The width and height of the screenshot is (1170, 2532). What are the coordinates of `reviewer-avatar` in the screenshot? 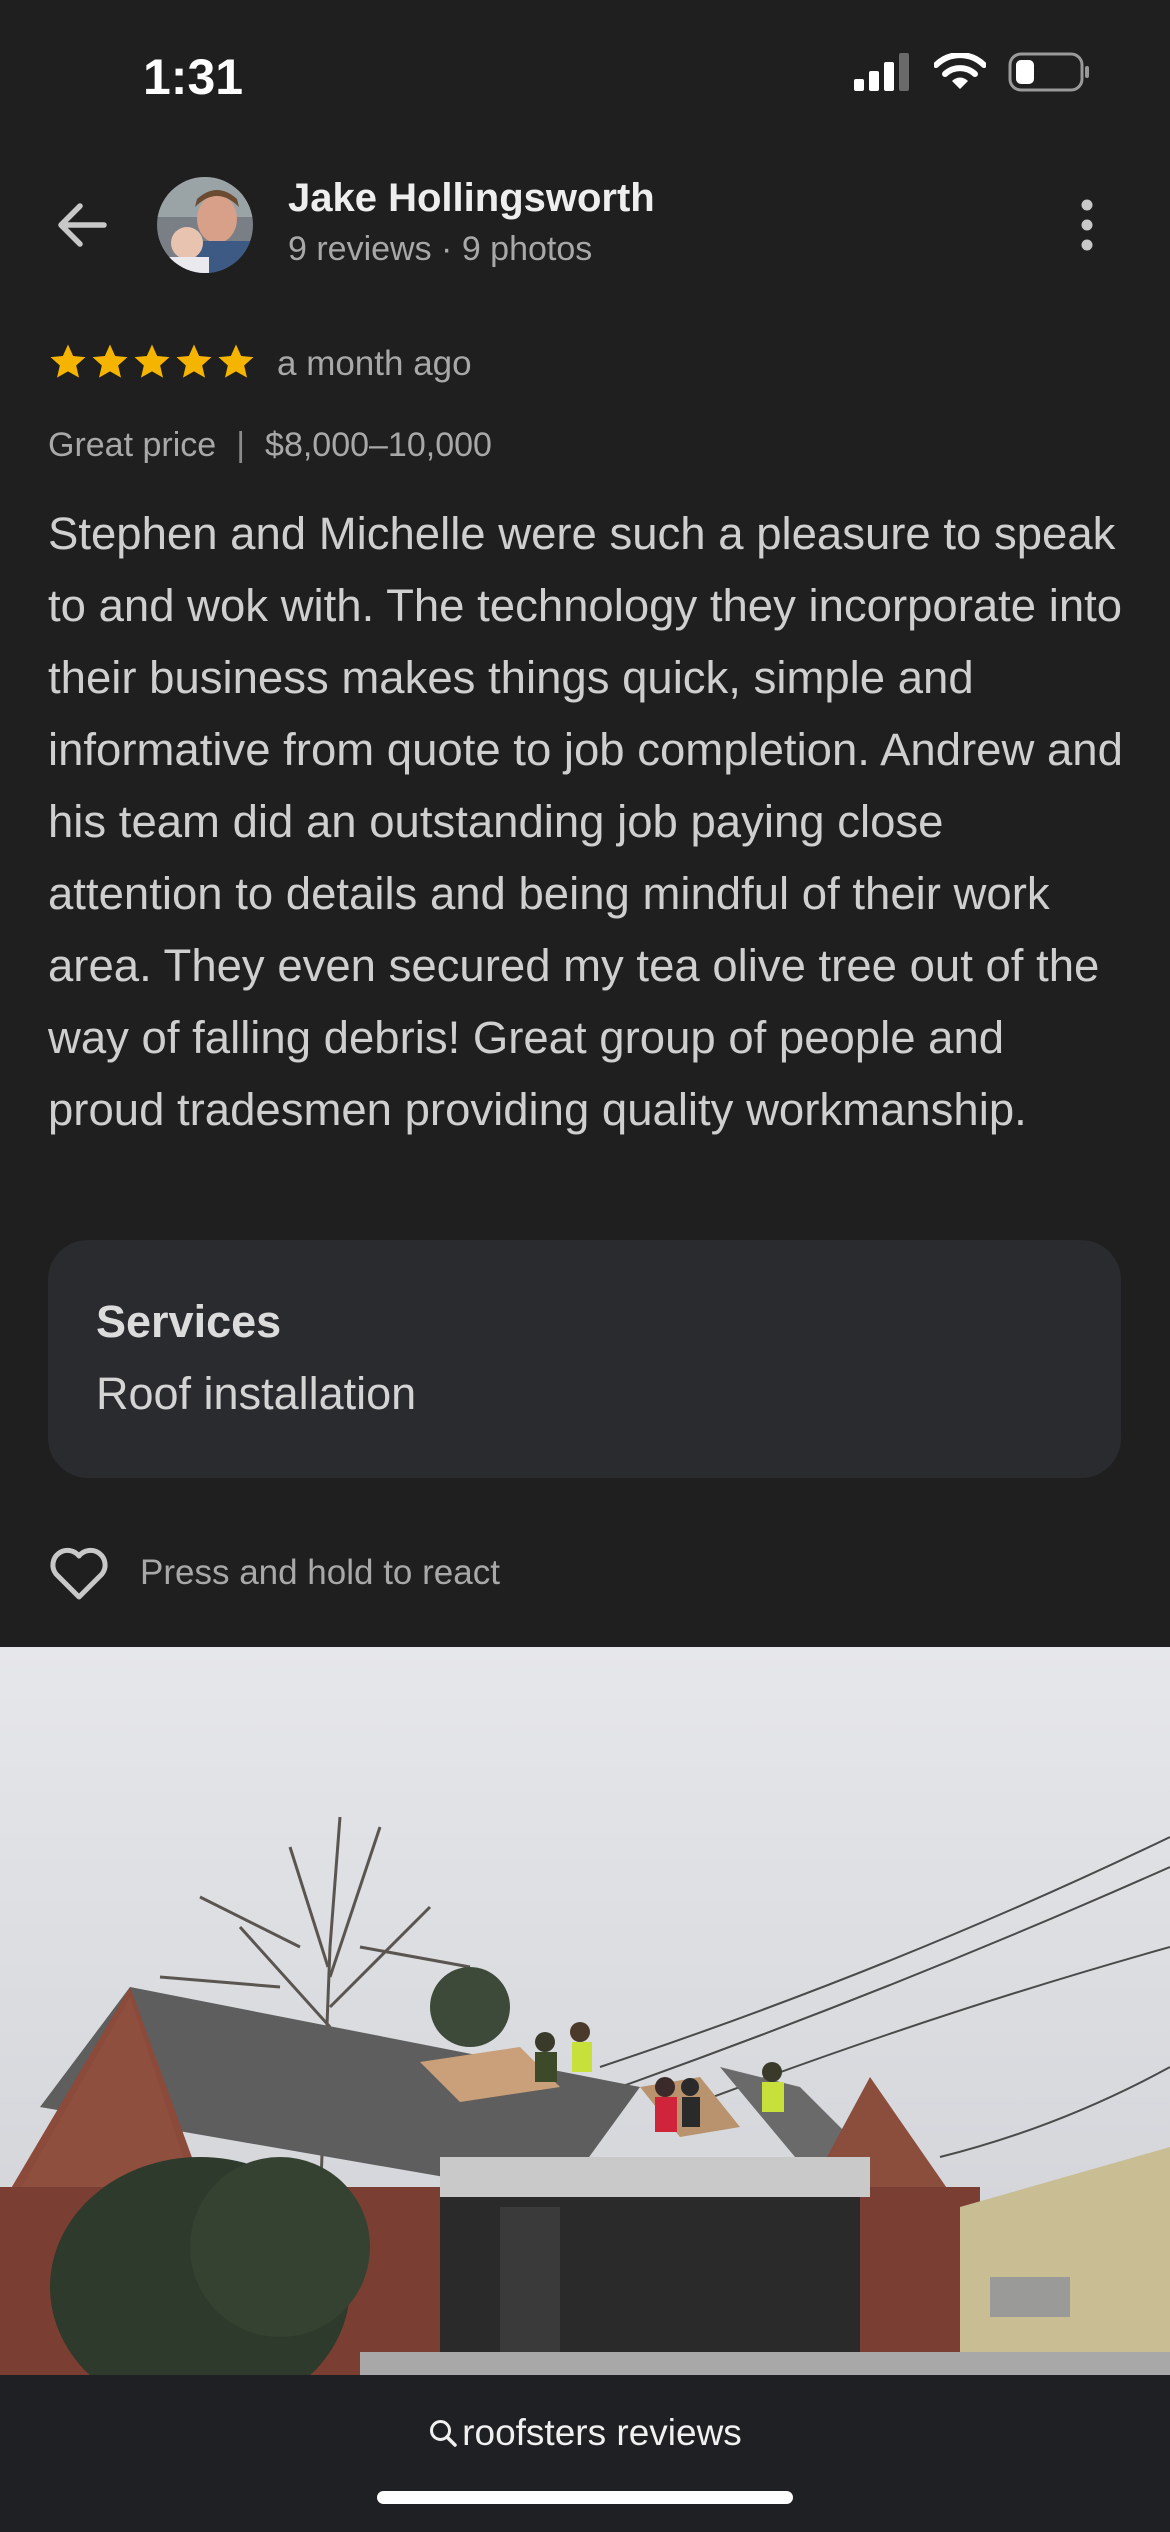 It's located at (205, 225).